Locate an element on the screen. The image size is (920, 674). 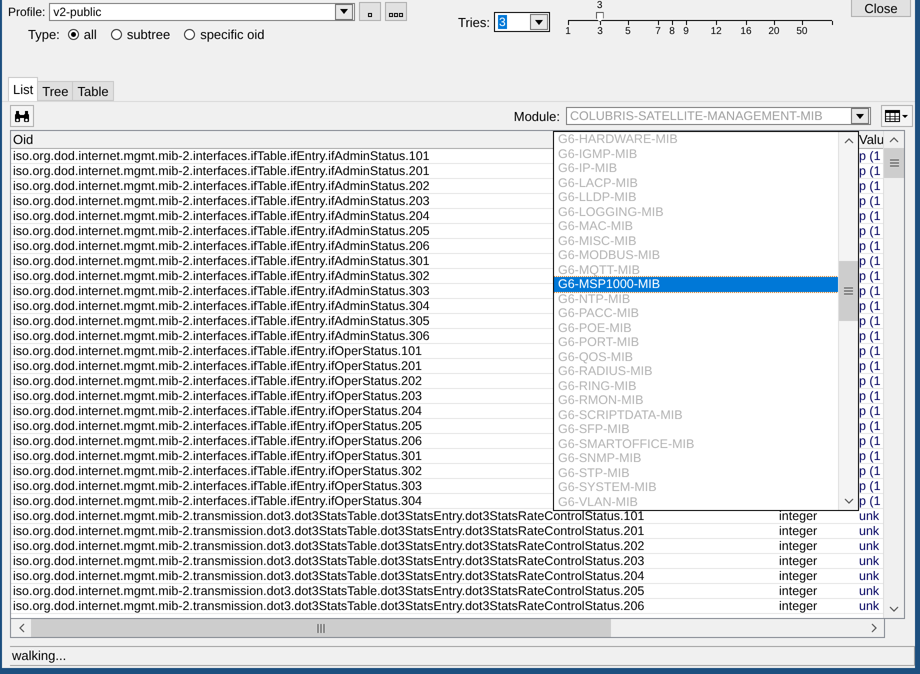
table-cell: iso.org.dod.internet.mgmt.mib-2.transmission.dot3.dot3StatsTable.dot3StatsEntry.dot3StatsRateControlStatus.202 is located at coordinates (328, 546).